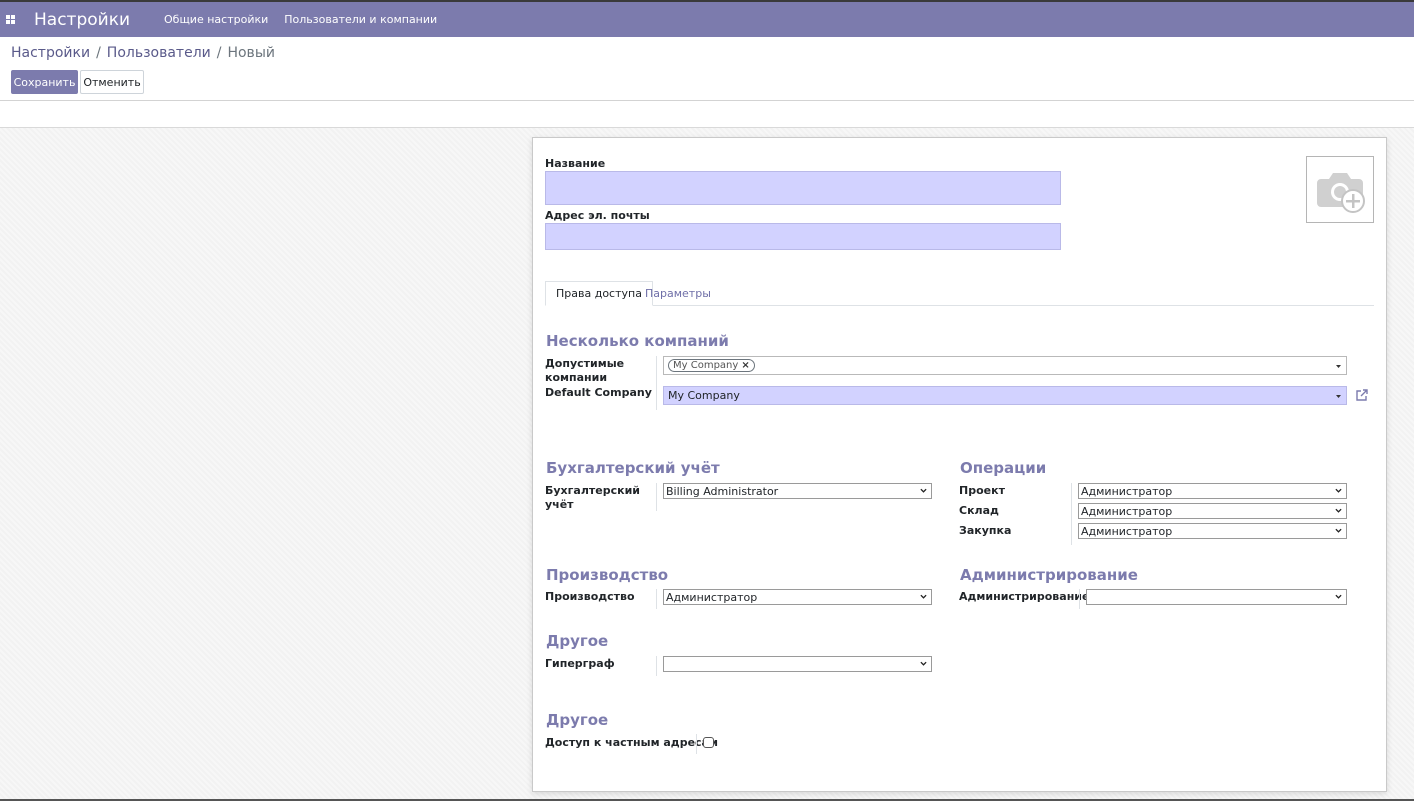  I want to click on administration-label: Администрирование, so click(1024, 596).